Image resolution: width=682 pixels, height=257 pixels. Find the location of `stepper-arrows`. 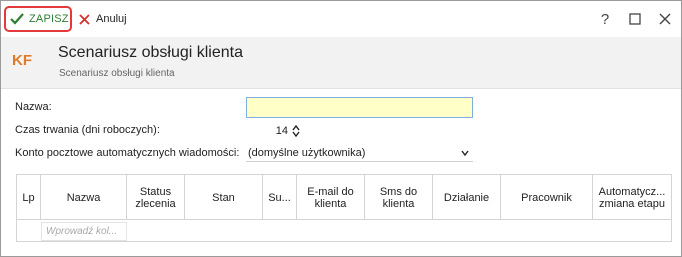

stepper-arrows is located at coordinates (296, 130).